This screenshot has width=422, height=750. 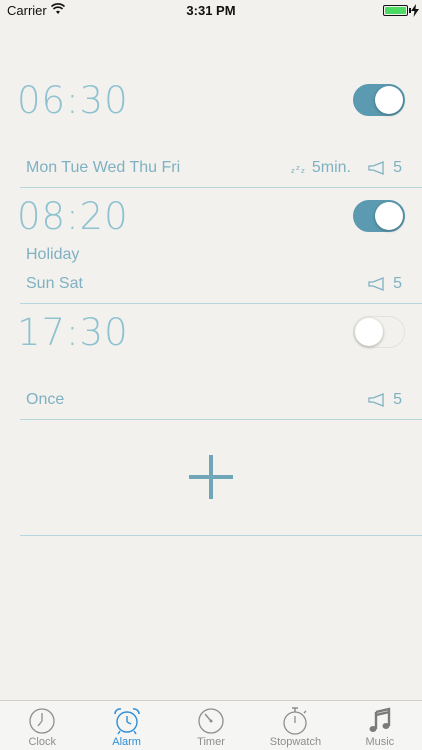 What do you see at coordinates (331, 167) in the screenshot?
I see `snooze-label: 5min.` at bounding box center [331, 167].